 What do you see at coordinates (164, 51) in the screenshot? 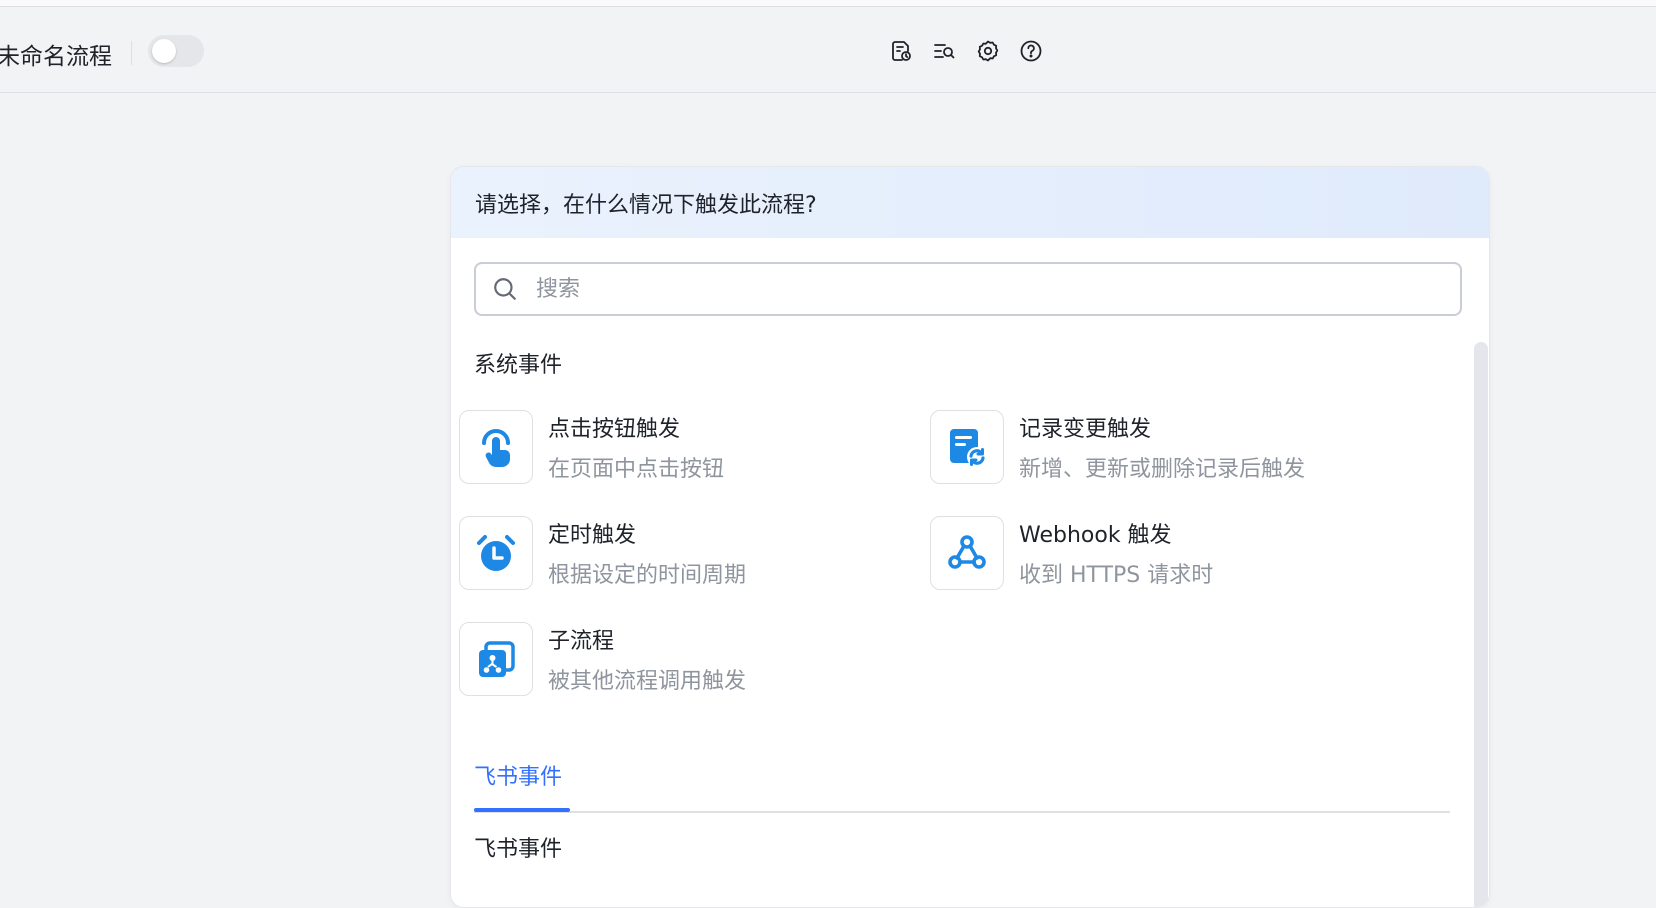
I see `toggle-knob` at bounding box center [164, 51].